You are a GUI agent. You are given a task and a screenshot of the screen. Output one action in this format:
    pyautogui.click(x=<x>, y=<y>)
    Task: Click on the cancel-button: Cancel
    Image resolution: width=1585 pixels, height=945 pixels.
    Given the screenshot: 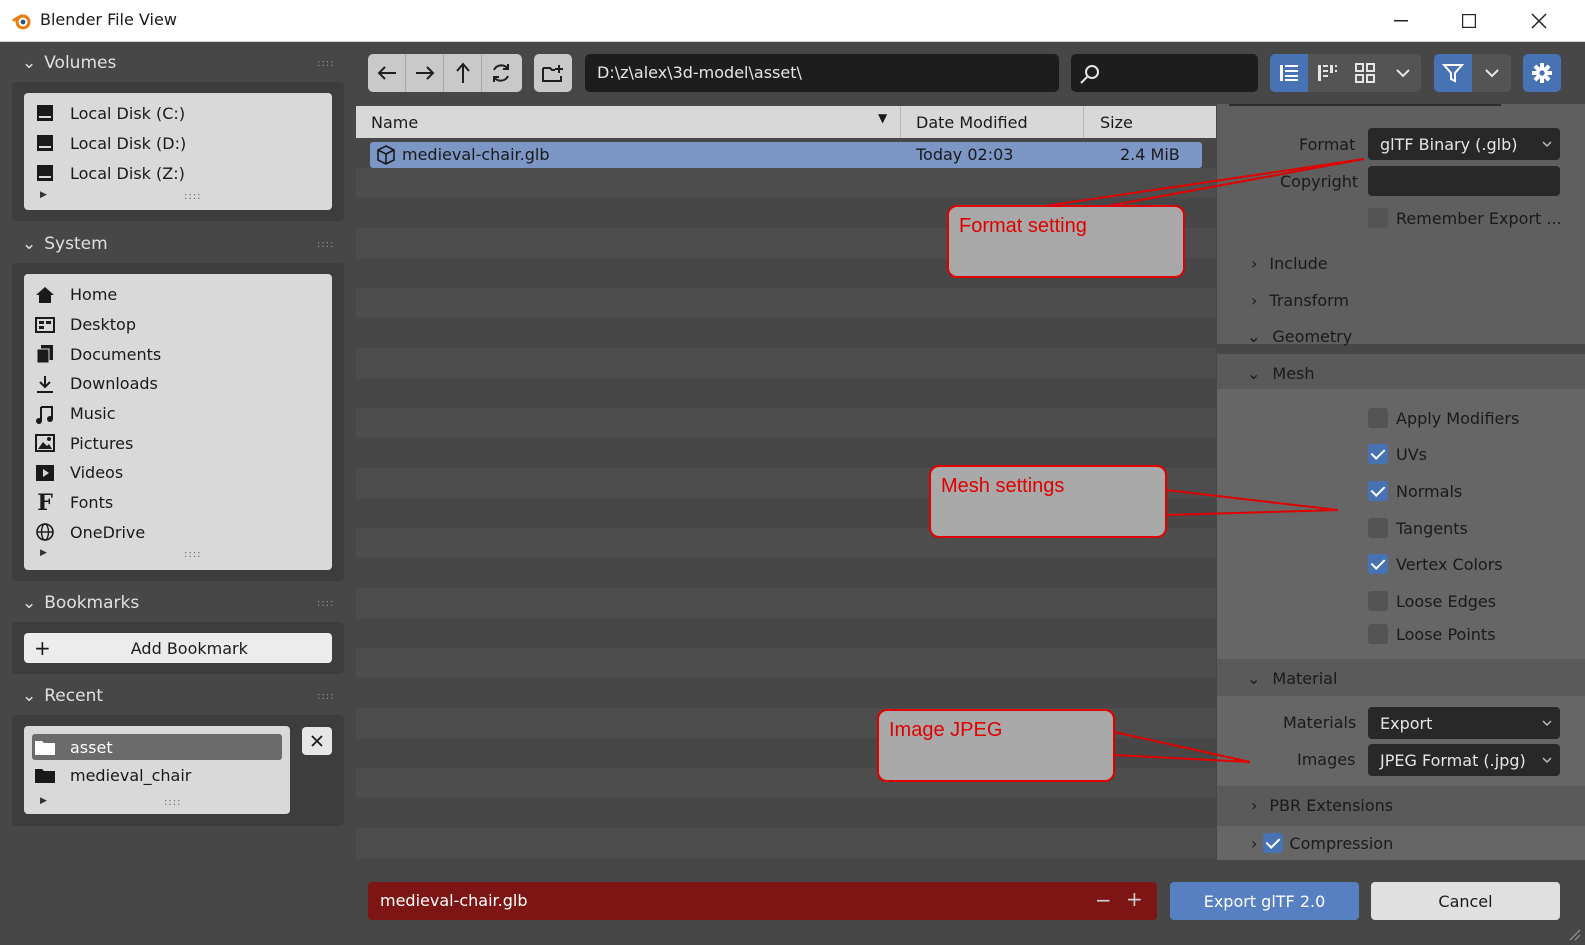 What is the action you would take?
    pyautogui.click(x=1465, y=901)
    